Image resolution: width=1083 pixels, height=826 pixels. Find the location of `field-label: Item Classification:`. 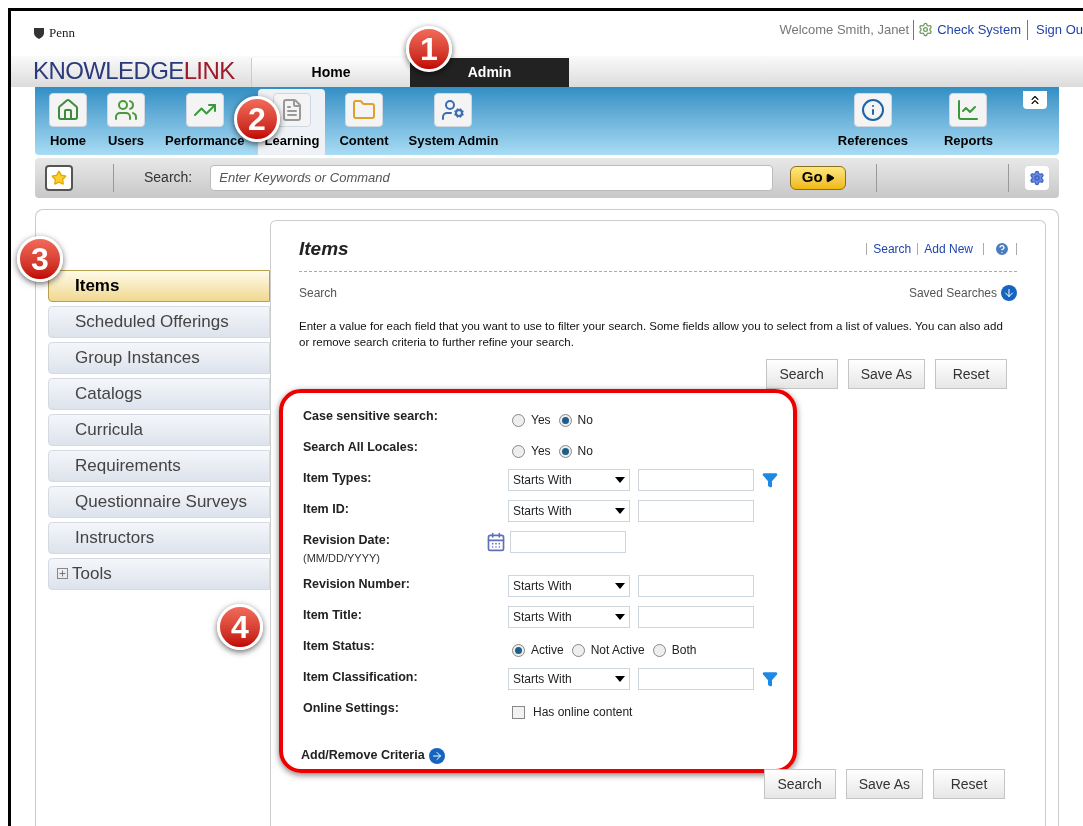

field-label: Item Classification: is located at coordinates (360, 678).